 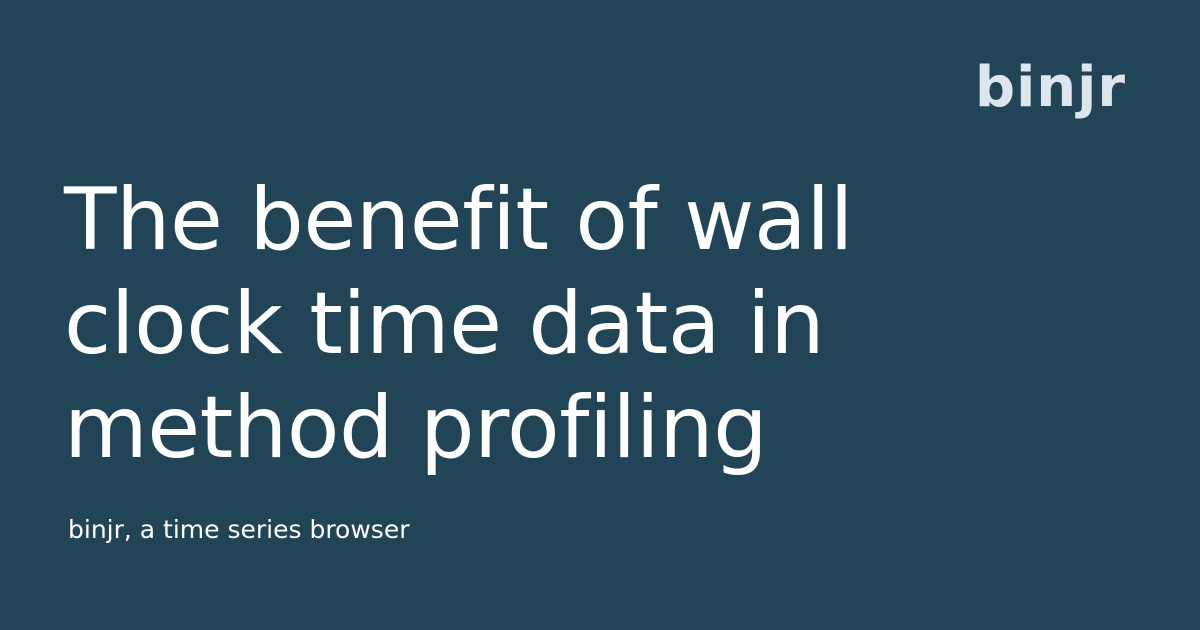 What do you see at coordinates (458, 220) in the screenshot?
I see `title-line: The benefit of wall` at bounding box center [458, 220].